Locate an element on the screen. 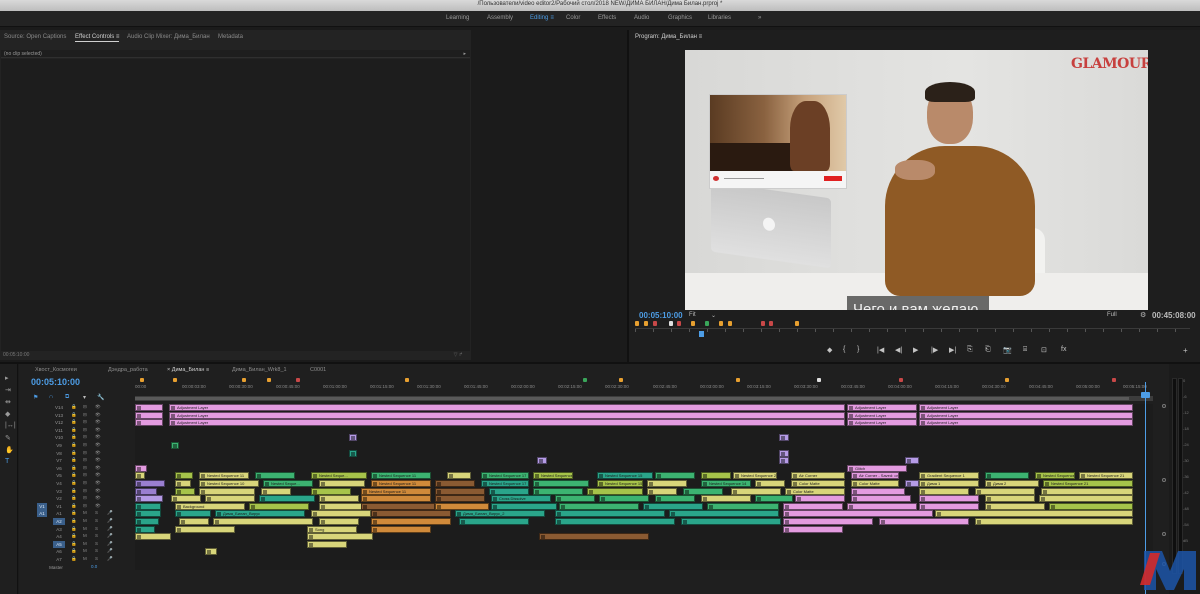 The width and height of the screenshot is (1200, 594). button-editor-add-icon: + is located at coordinates (1185, 350).